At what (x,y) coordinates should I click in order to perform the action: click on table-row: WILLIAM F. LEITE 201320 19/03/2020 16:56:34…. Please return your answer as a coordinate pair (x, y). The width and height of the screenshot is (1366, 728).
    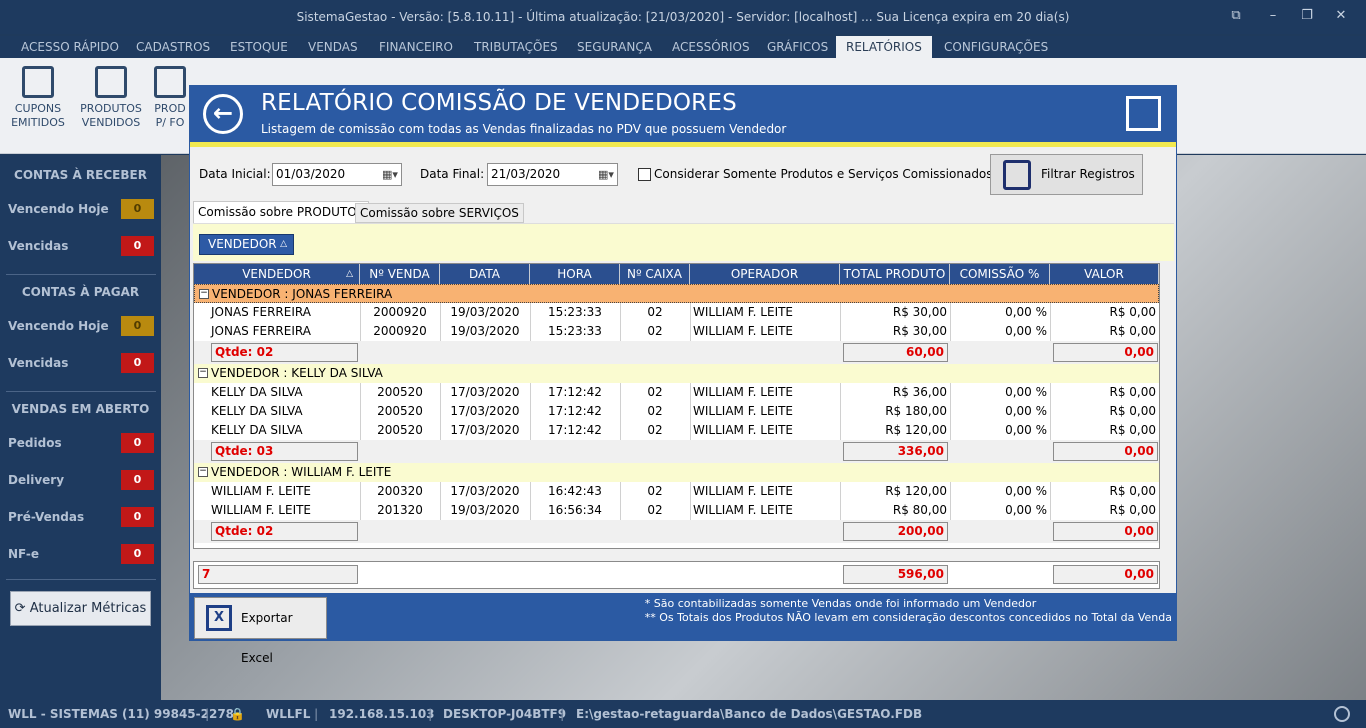
    Looking at the image, I should click on (676, 510).